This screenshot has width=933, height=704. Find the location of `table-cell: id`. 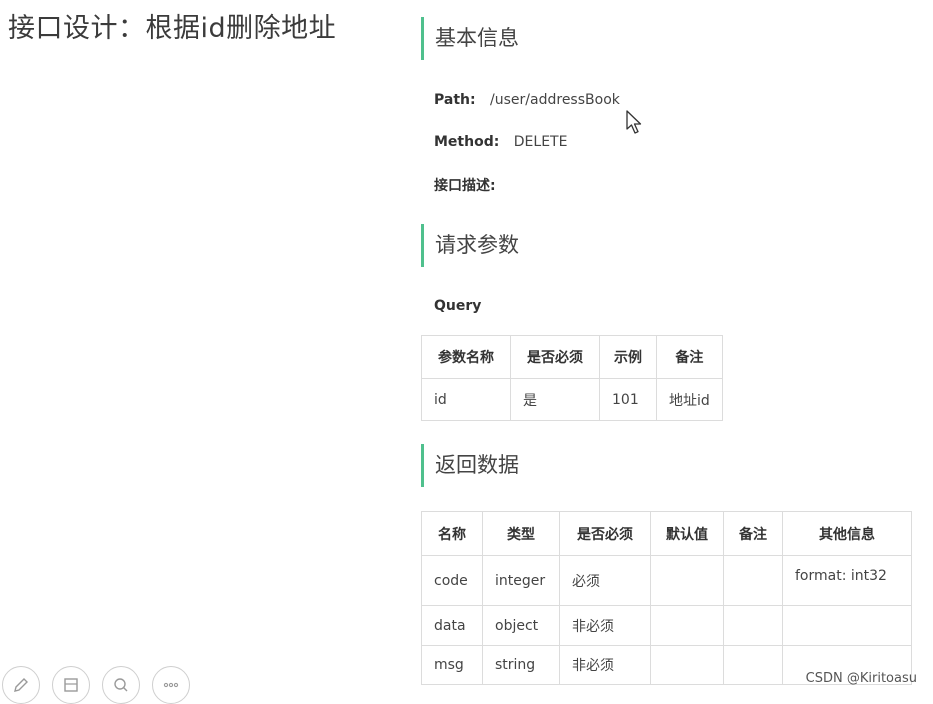

table-cell: id is located at coordinates (466, 399).